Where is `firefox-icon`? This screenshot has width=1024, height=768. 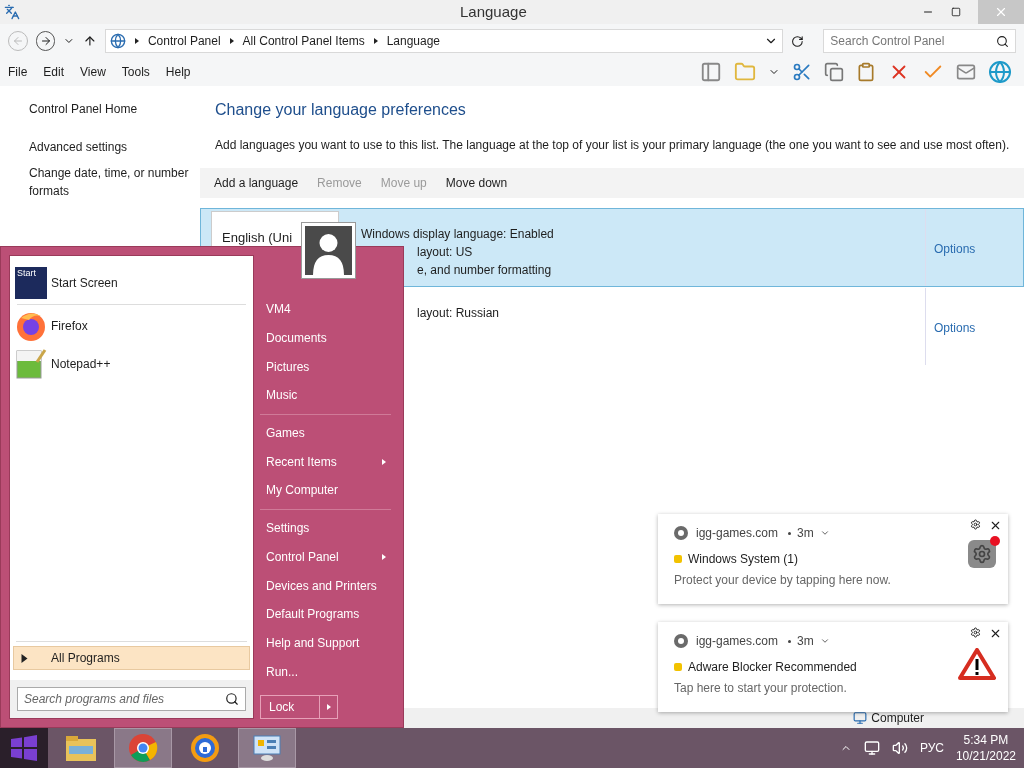
firefox-icon is located at coordinates (31, 326).